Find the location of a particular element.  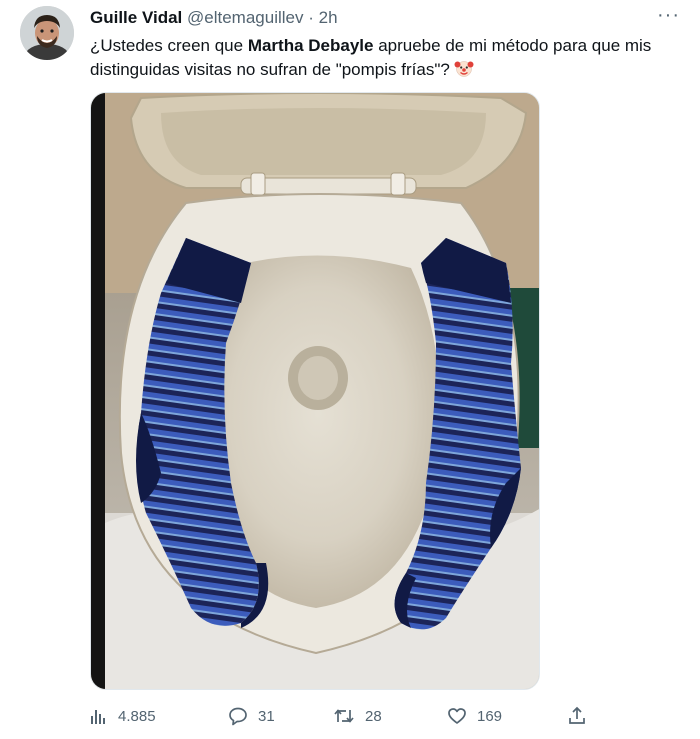

reply-icon is located at coordinates (238, 716).